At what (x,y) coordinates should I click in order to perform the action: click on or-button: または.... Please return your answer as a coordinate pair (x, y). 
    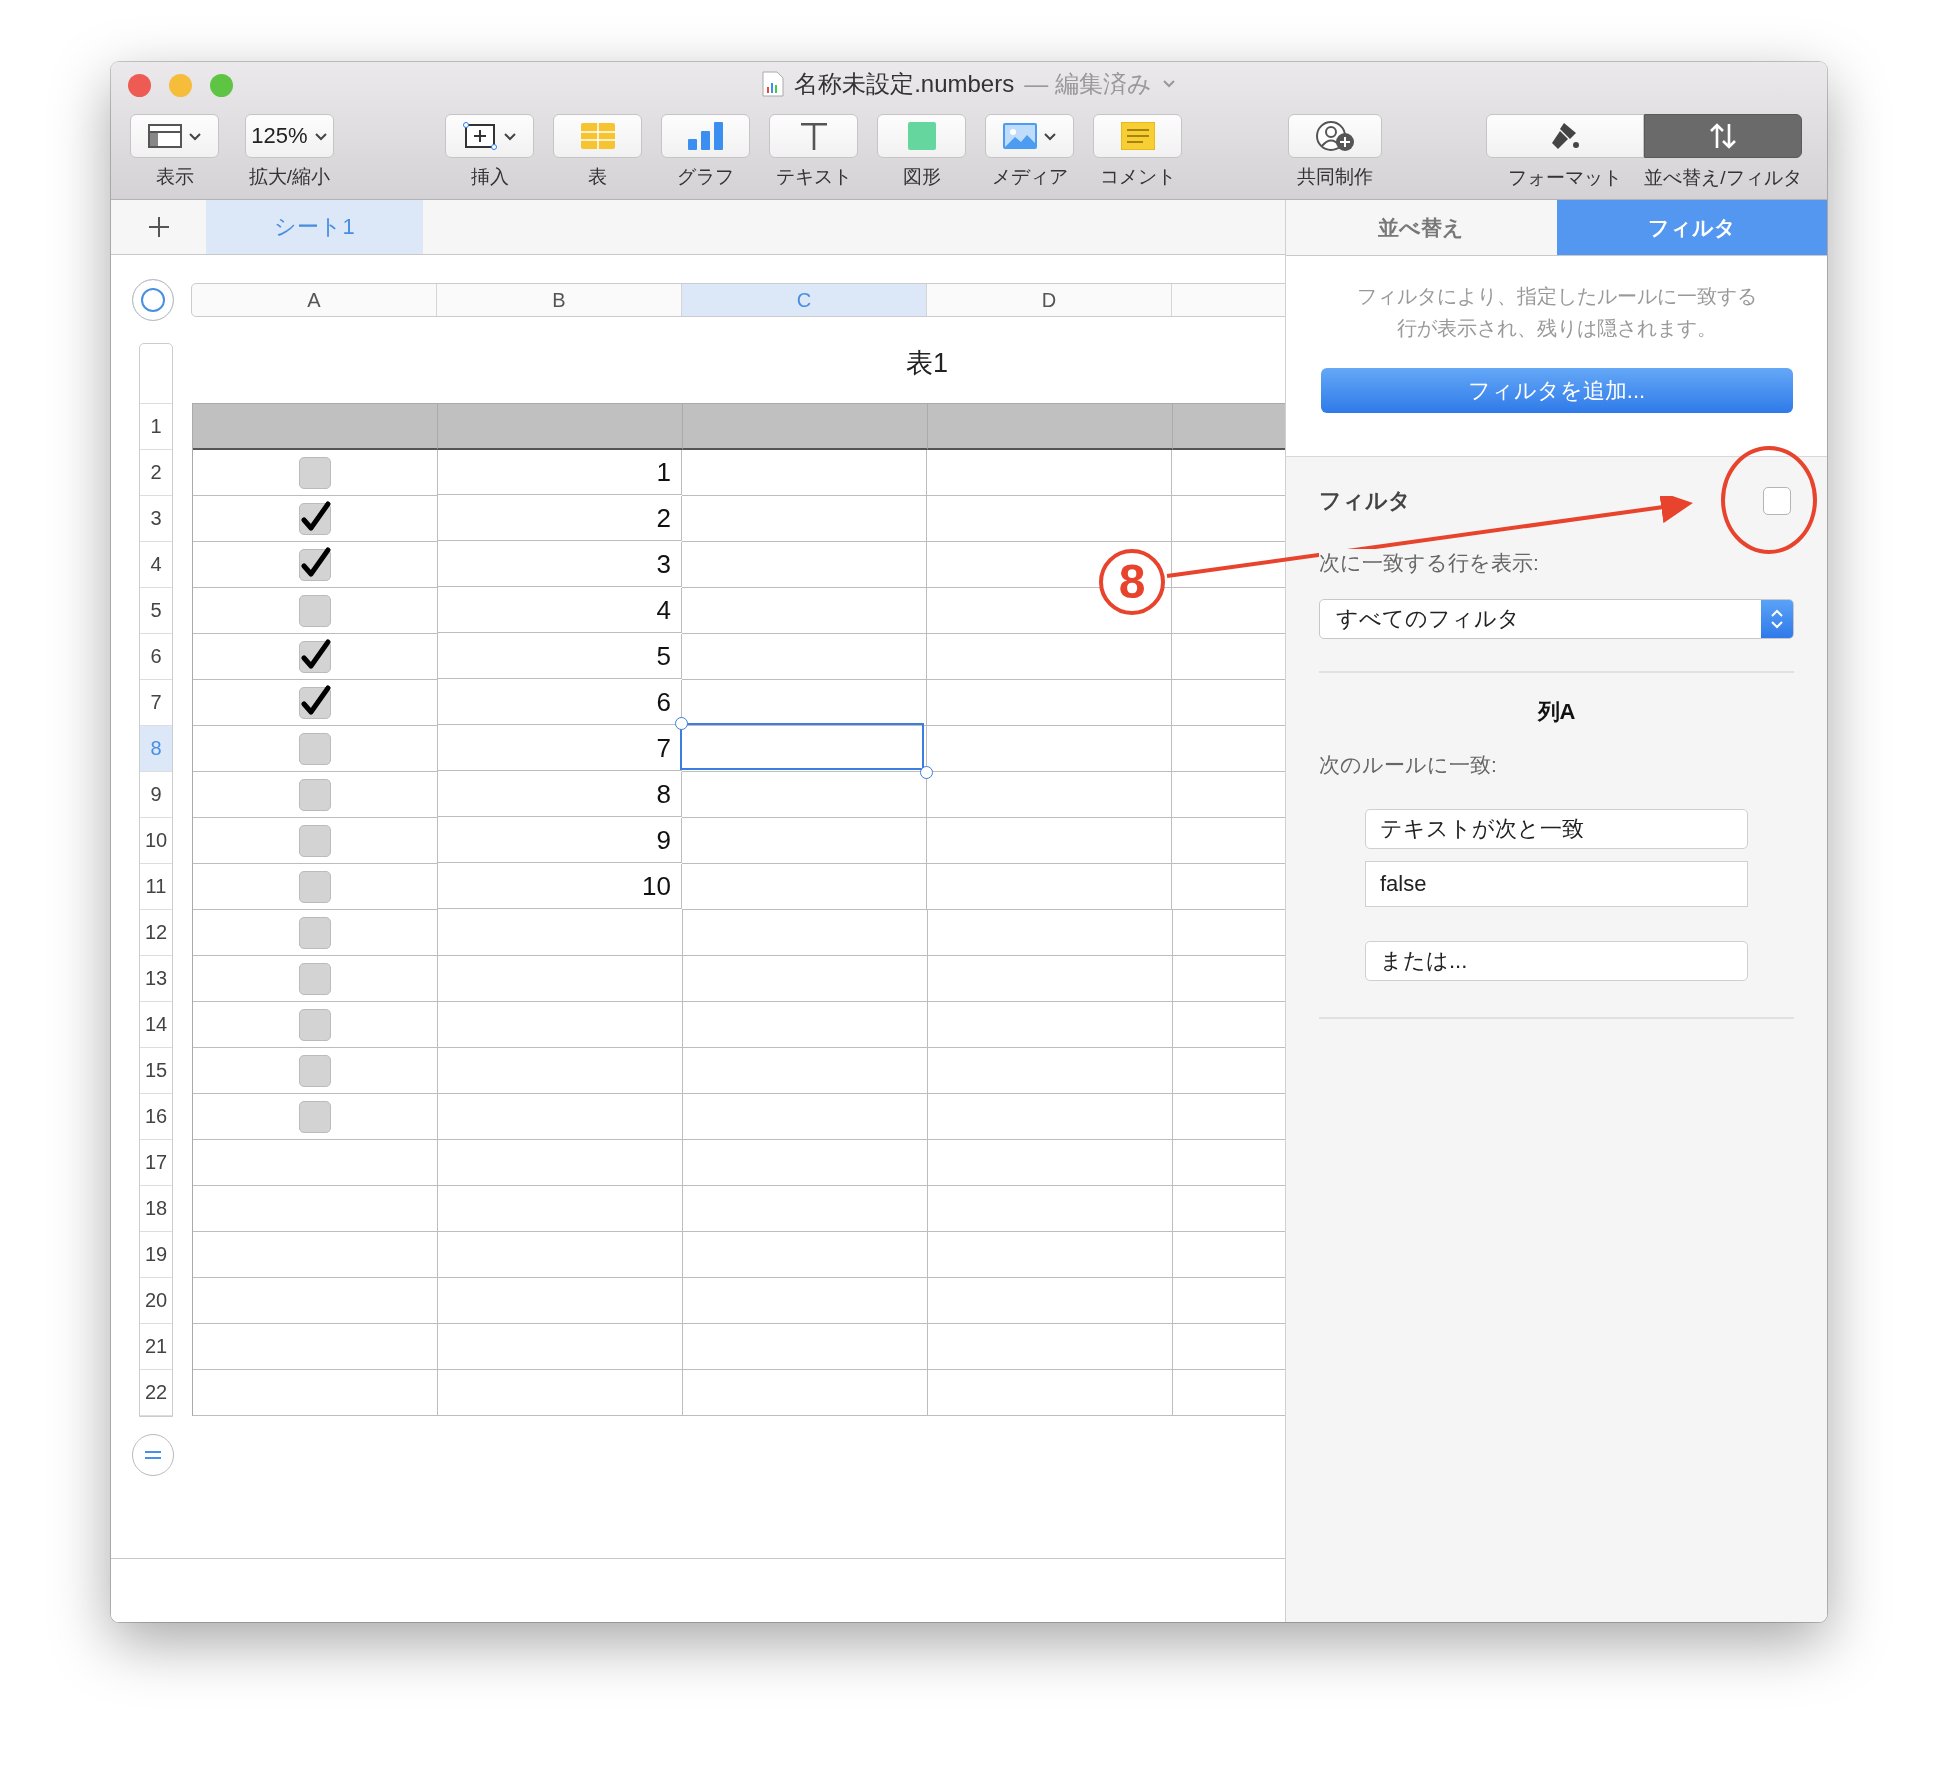
    Looking at the image, I should click on (1556, 961).